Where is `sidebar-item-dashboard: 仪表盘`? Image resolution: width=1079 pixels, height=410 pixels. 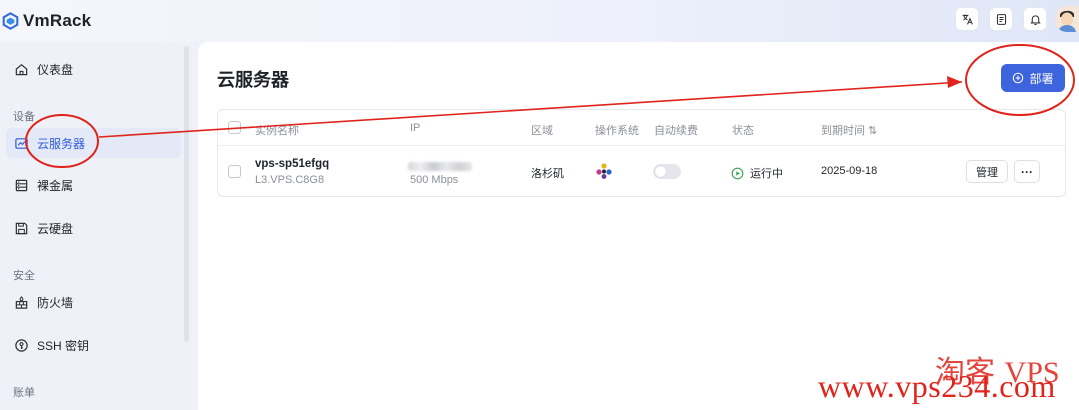 sidebar-item-dashboard: 仪表盘 is located at coordinates (93, 69).